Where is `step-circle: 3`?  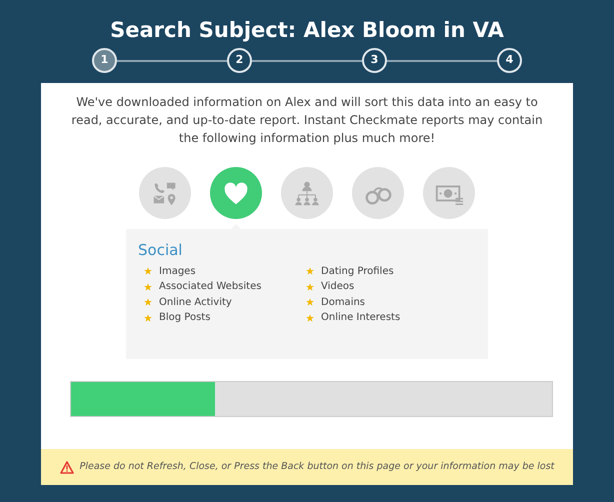 step-circle: 3 is located at coordinates (374, 60).